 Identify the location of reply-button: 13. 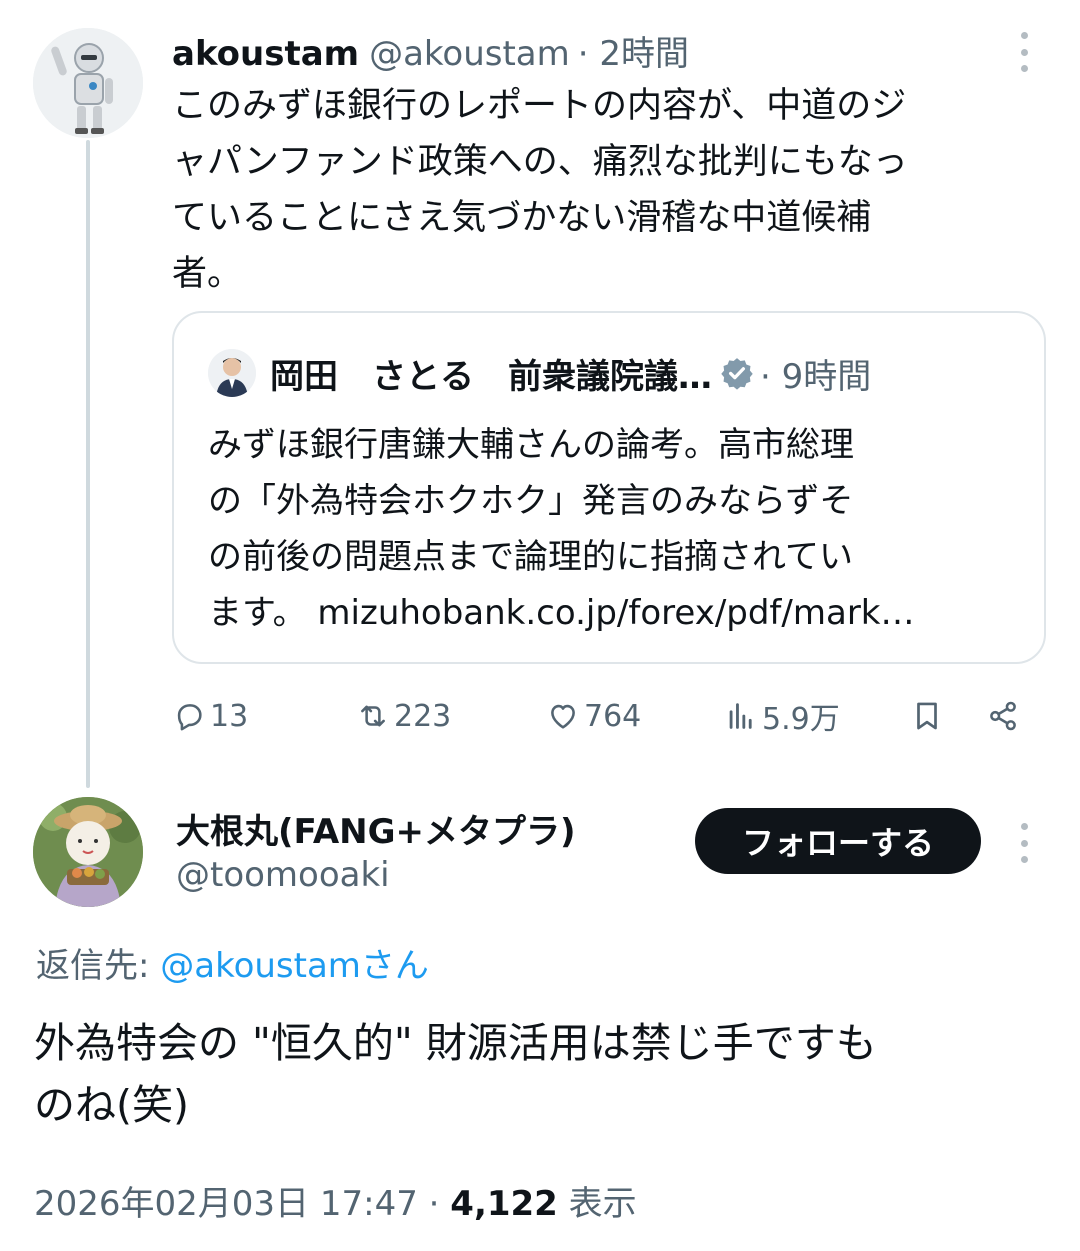
(210, 716).